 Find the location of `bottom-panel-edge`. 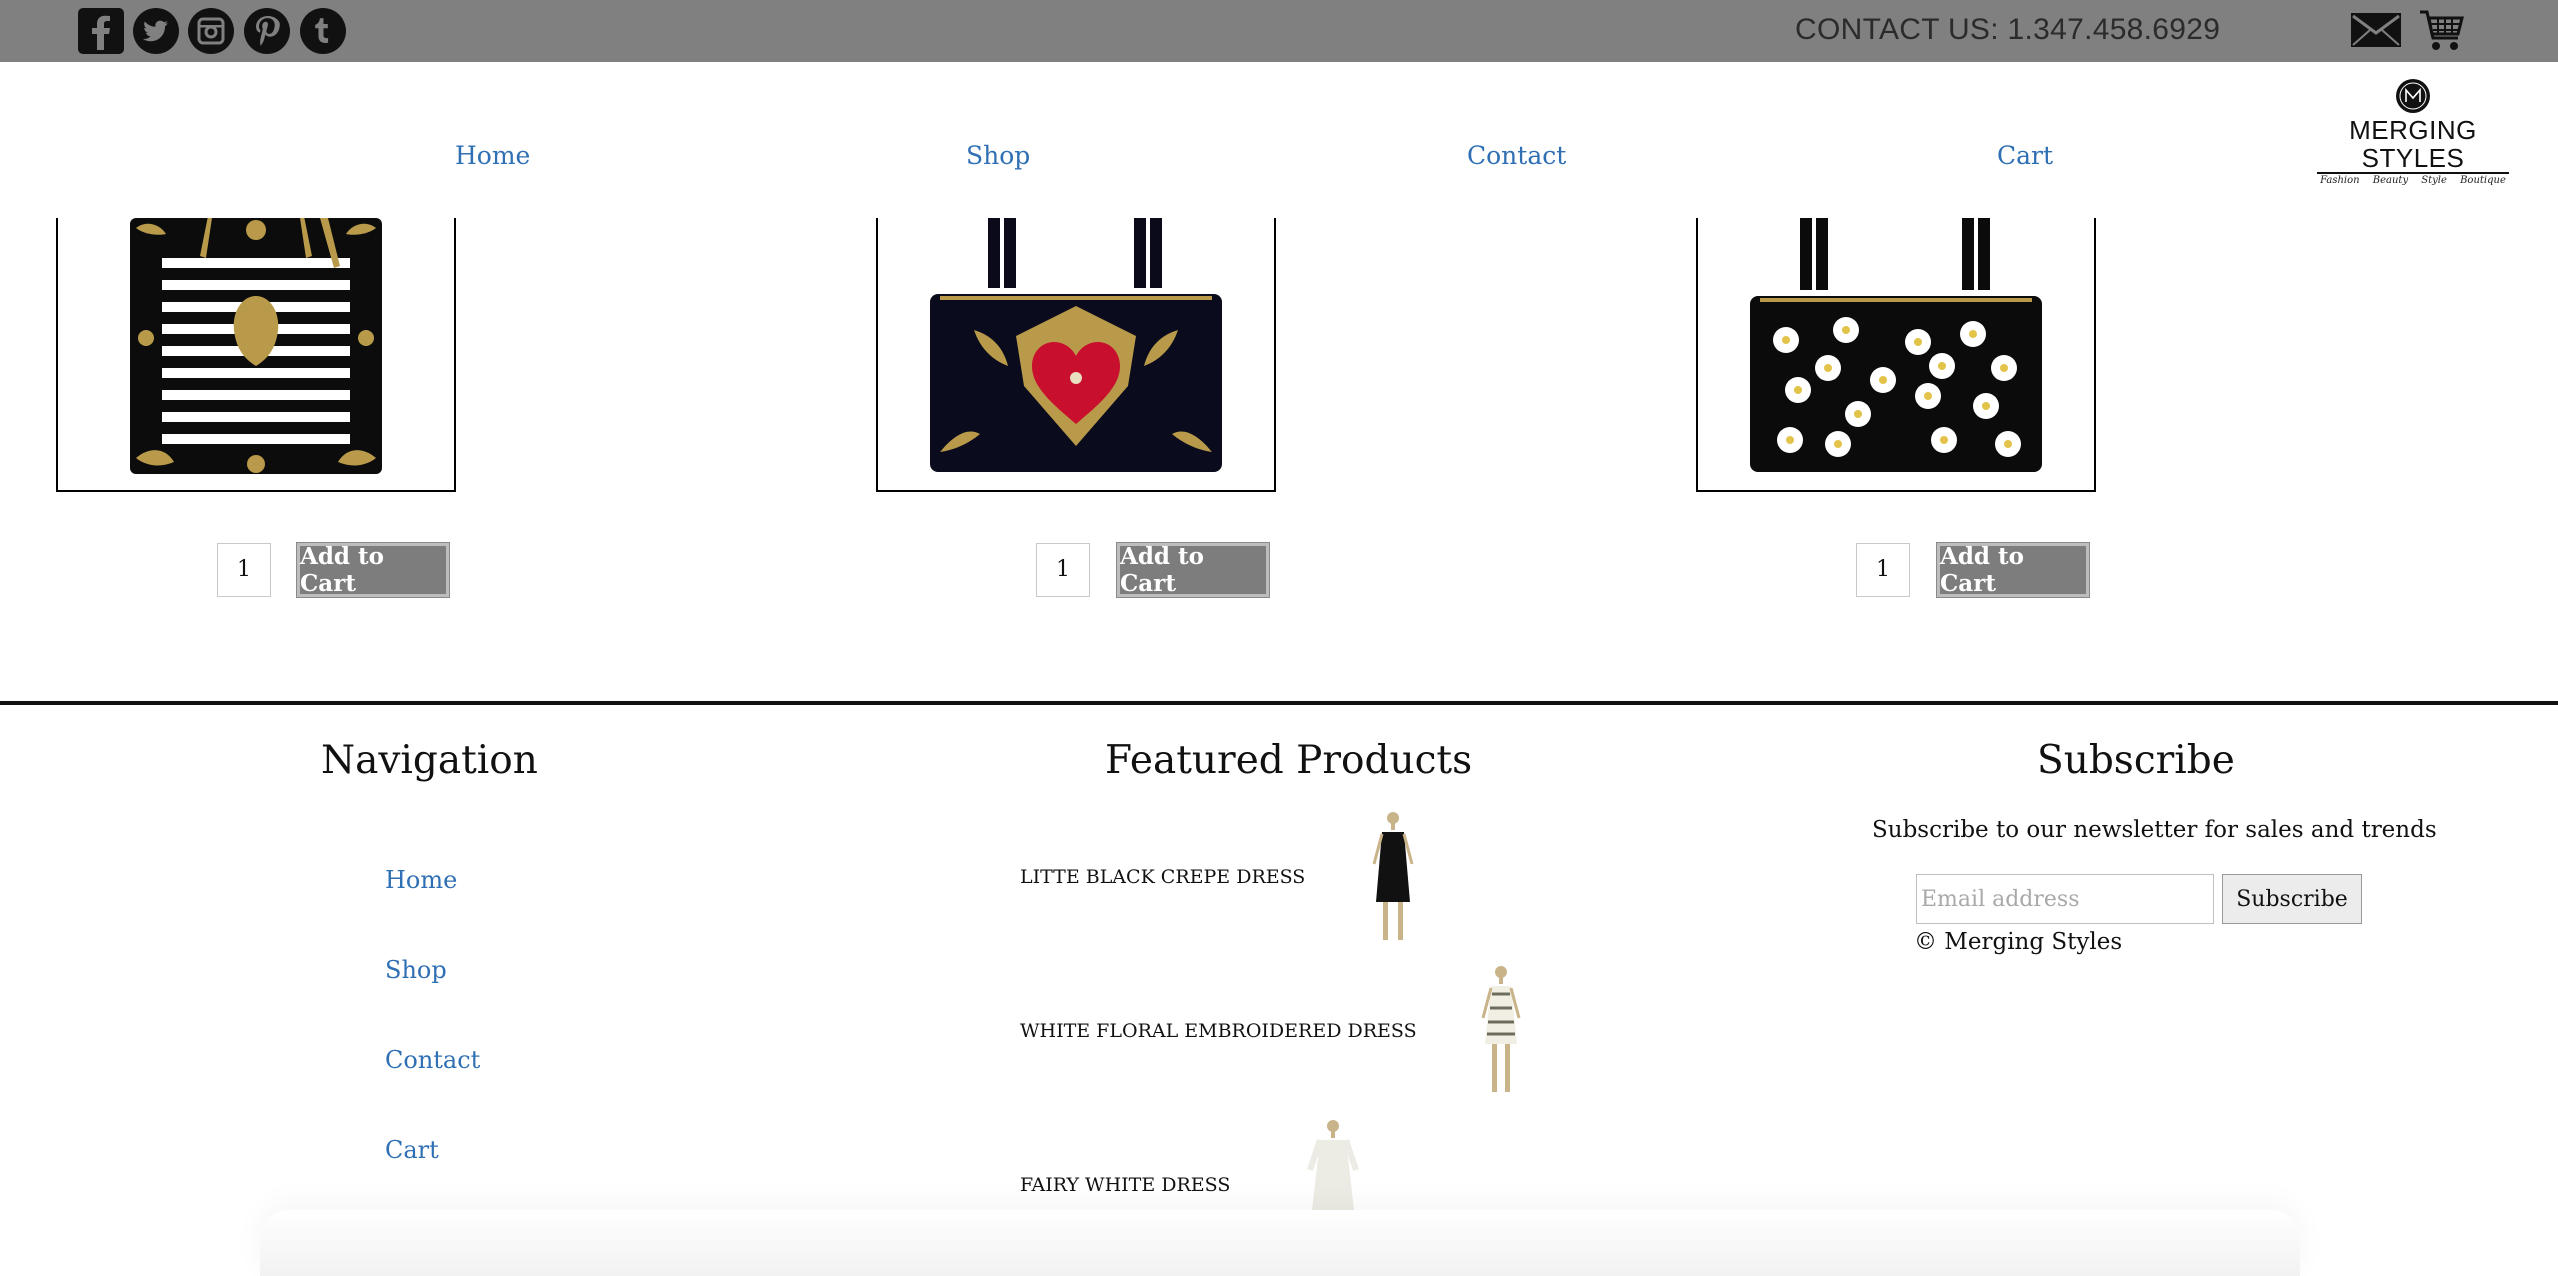

bottom-panel-edge is located at coordinates (1280, 1243).